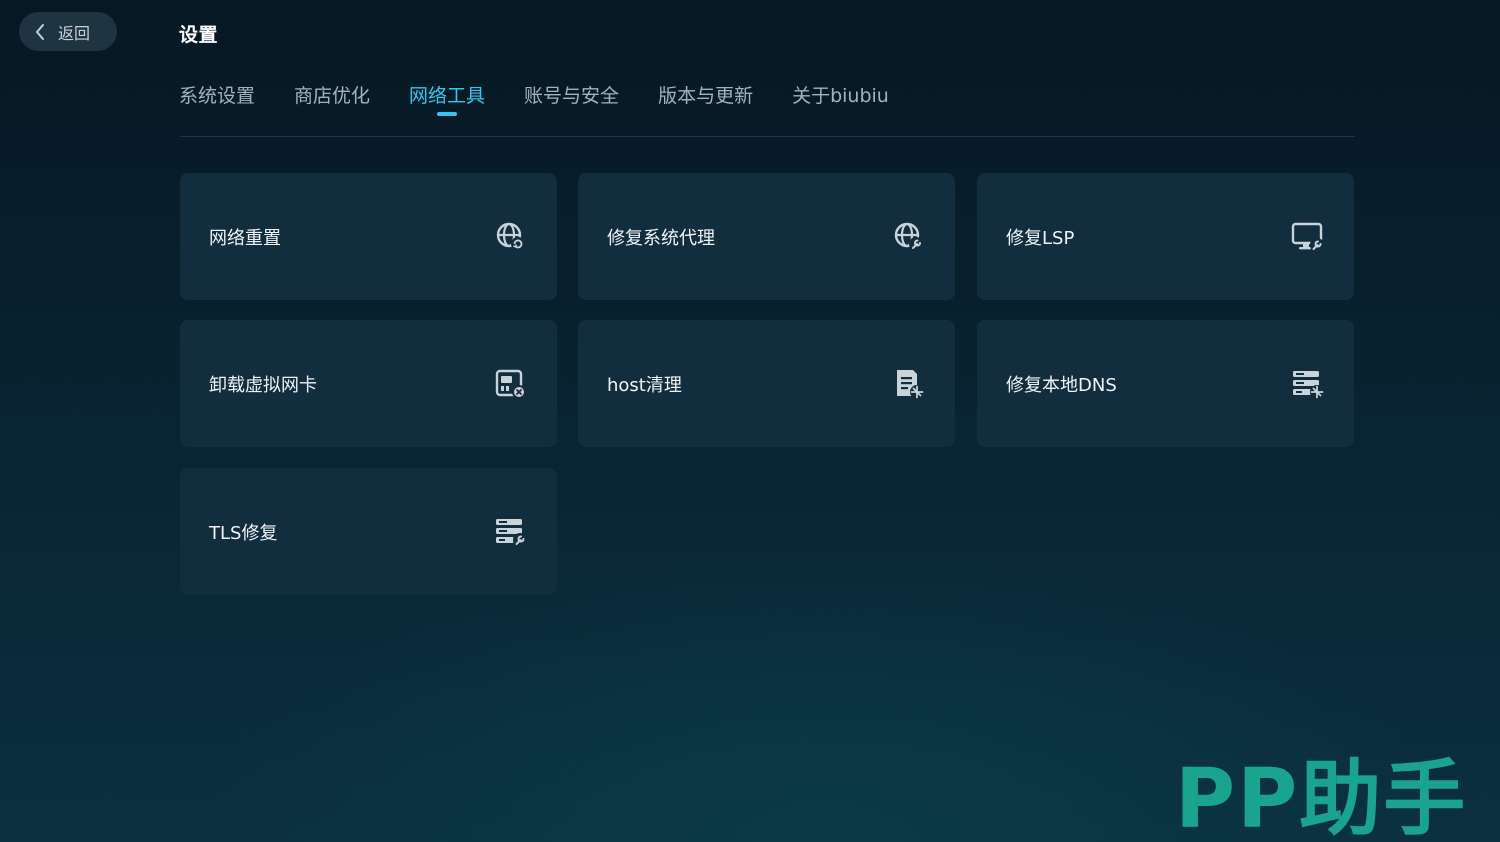 The width and height of the screenshot is (1500, 842). Describe the element at coordinates (909, 237) in the screenshot. I see `globe-wrench-icon` at that location.